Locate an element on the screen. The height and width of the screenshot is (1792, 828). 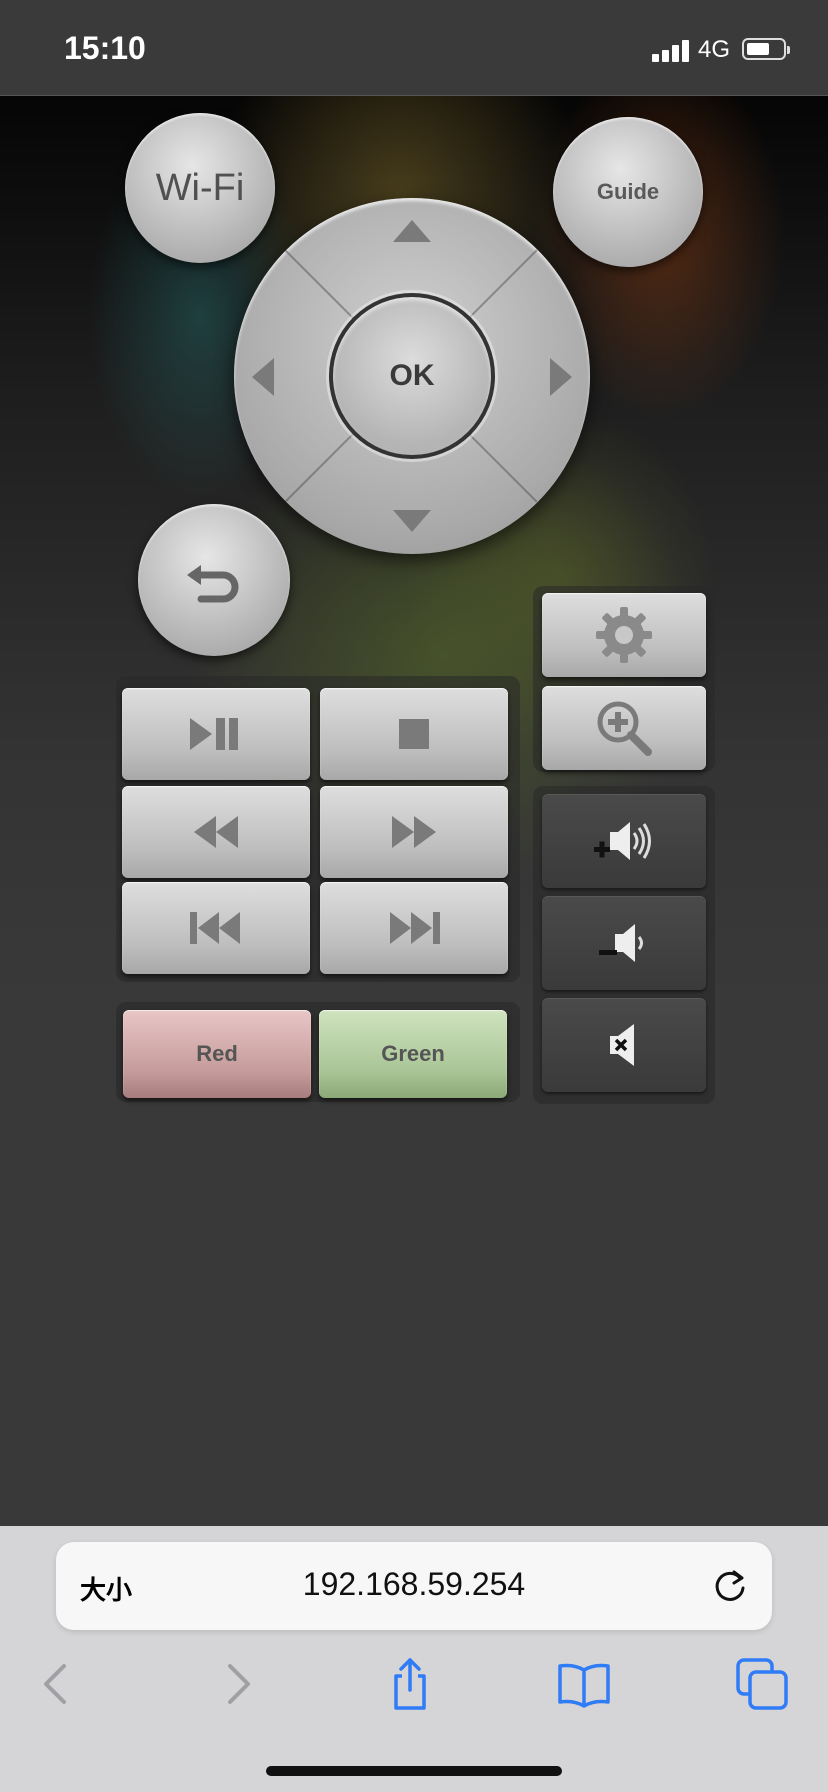
dpad: OK is located at coordinates (412, 376).